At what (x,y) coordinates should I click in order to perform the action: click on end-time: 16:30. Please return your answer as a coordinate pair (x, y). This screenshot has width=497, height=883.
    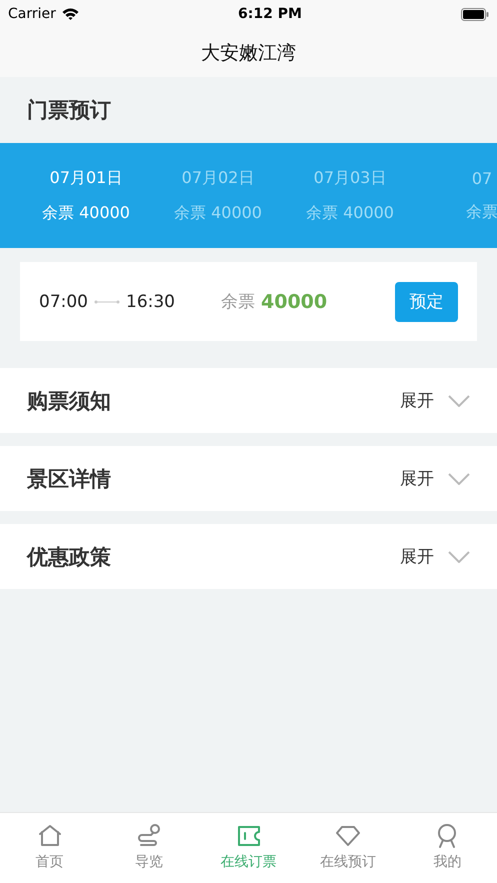
    Looking at the image, I should click on (150, 302).